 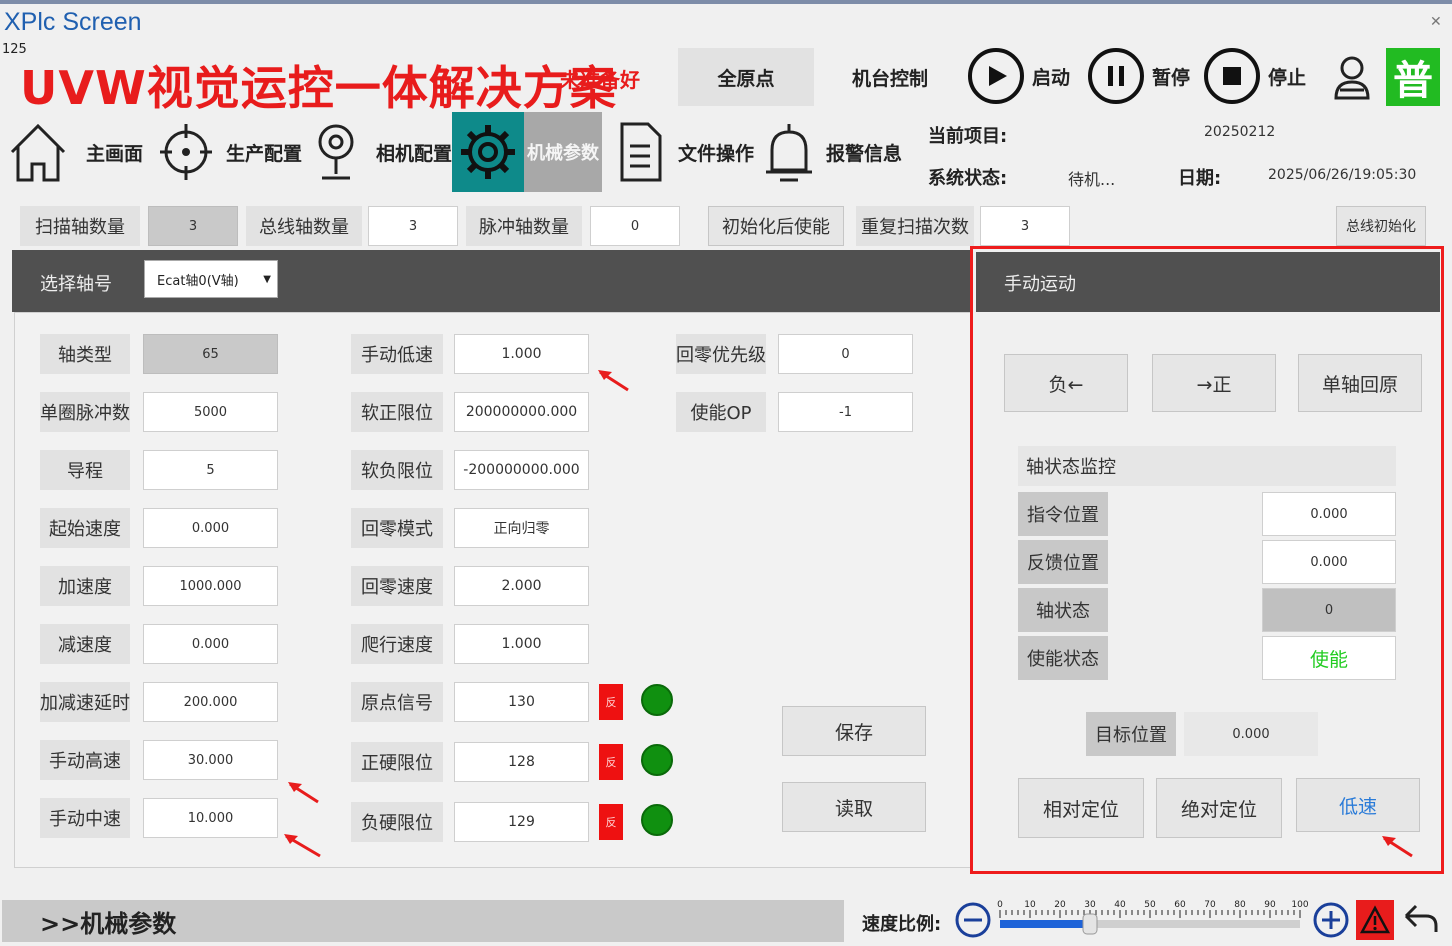 What do you see at coordinates (1180, 905) in the screenshot?
I see `slider-tick-label: 60` at bounding box center [1180, 905].